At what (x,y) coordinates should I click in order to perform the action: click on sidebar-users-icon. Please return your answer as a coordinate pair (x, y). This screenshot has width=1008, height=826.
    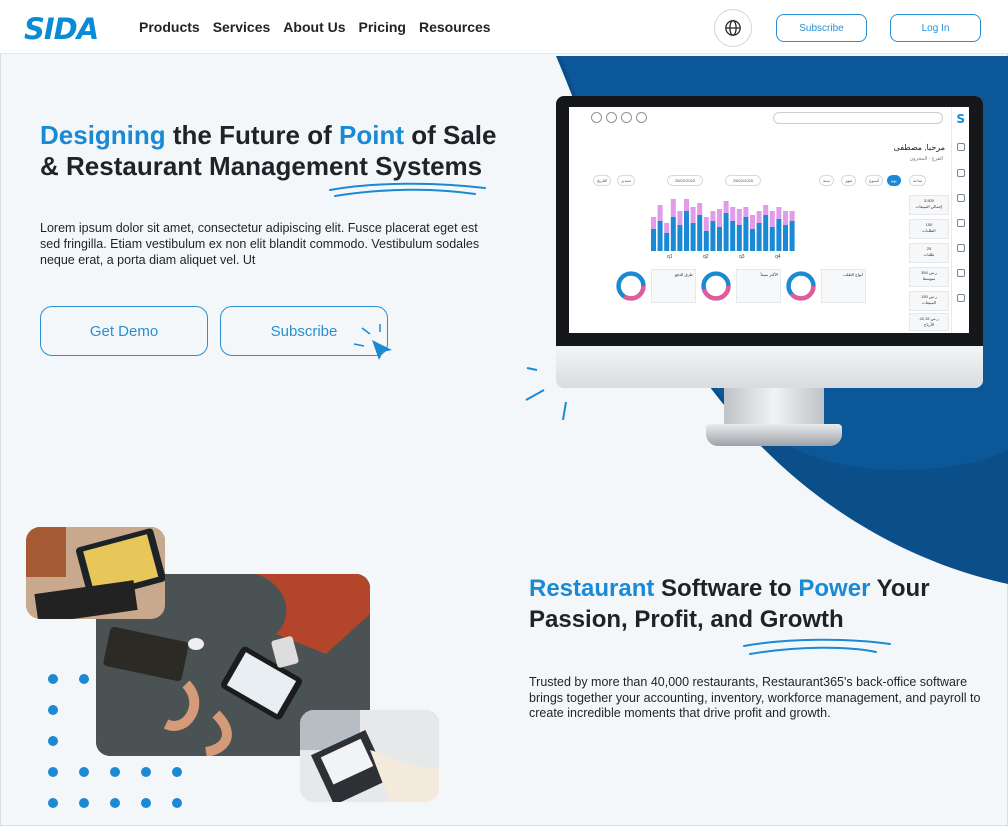
    Looking at the image, I should click on (961, 198).